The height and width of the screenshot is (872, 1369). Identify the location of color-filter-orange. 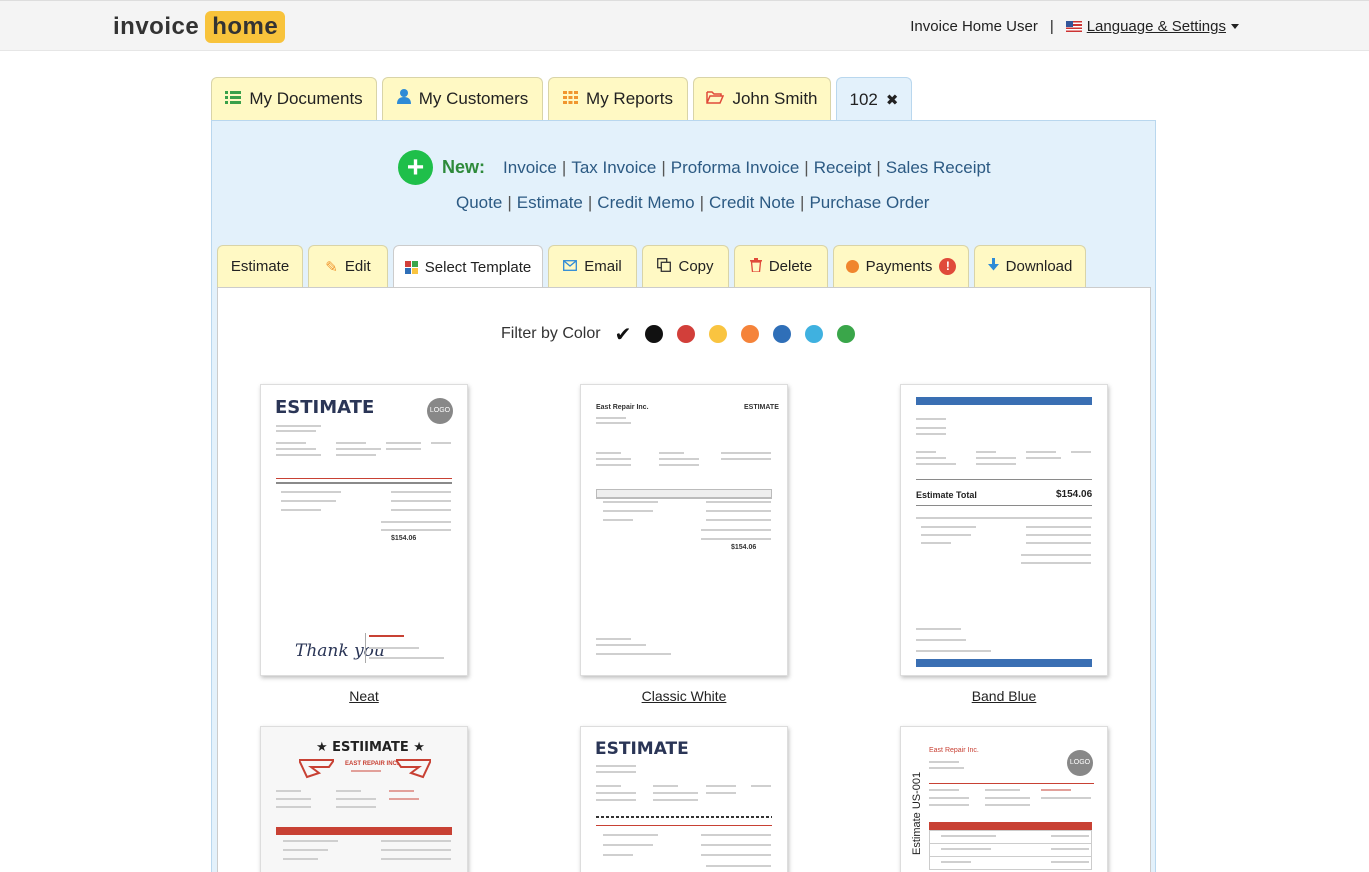
(750, 334).